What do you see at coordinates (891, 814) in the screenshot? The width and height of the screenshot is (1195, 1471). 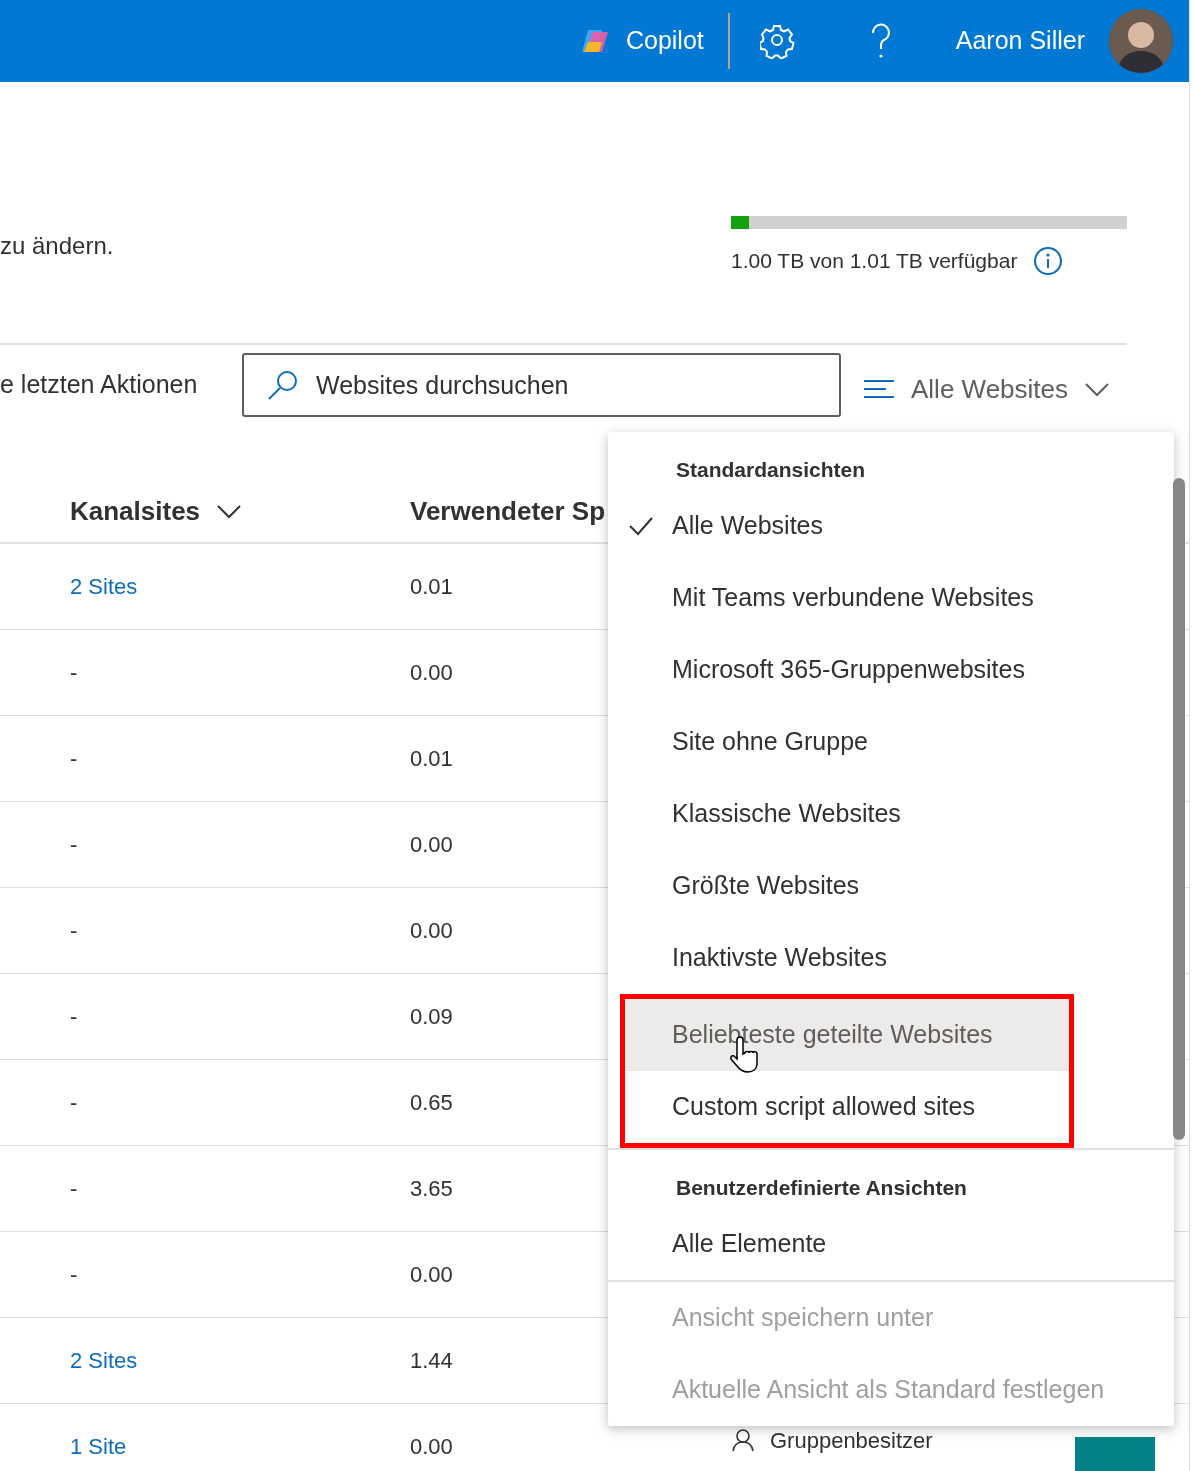 I see `menu-item: Klassische Websites` at bounding box center [891, 814].